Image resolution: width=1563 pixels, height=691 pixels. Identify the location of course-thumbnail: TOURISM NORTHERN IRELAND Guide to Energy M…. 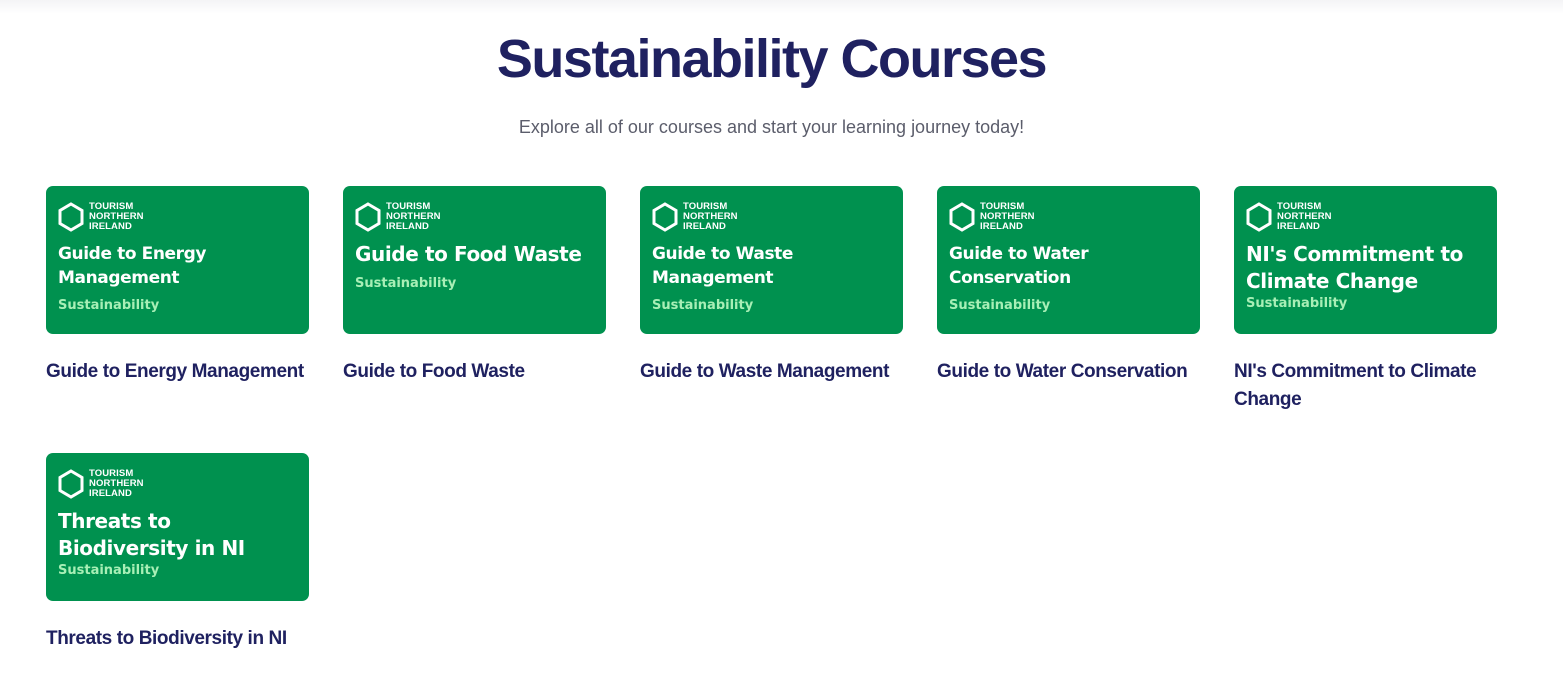
(177, 260).